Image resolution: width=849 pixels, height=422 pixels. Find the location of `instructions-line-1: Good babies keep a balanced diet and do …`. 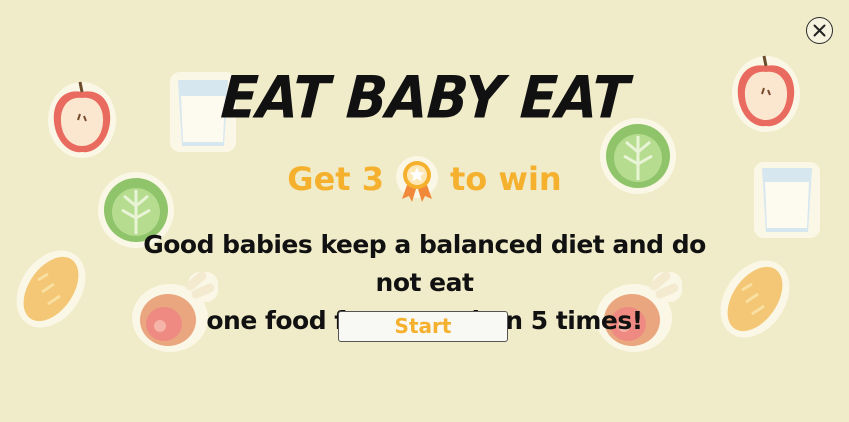

instructions-line-1: Good babies keep a balanced diet and do … is located at coordinates (424, 263).